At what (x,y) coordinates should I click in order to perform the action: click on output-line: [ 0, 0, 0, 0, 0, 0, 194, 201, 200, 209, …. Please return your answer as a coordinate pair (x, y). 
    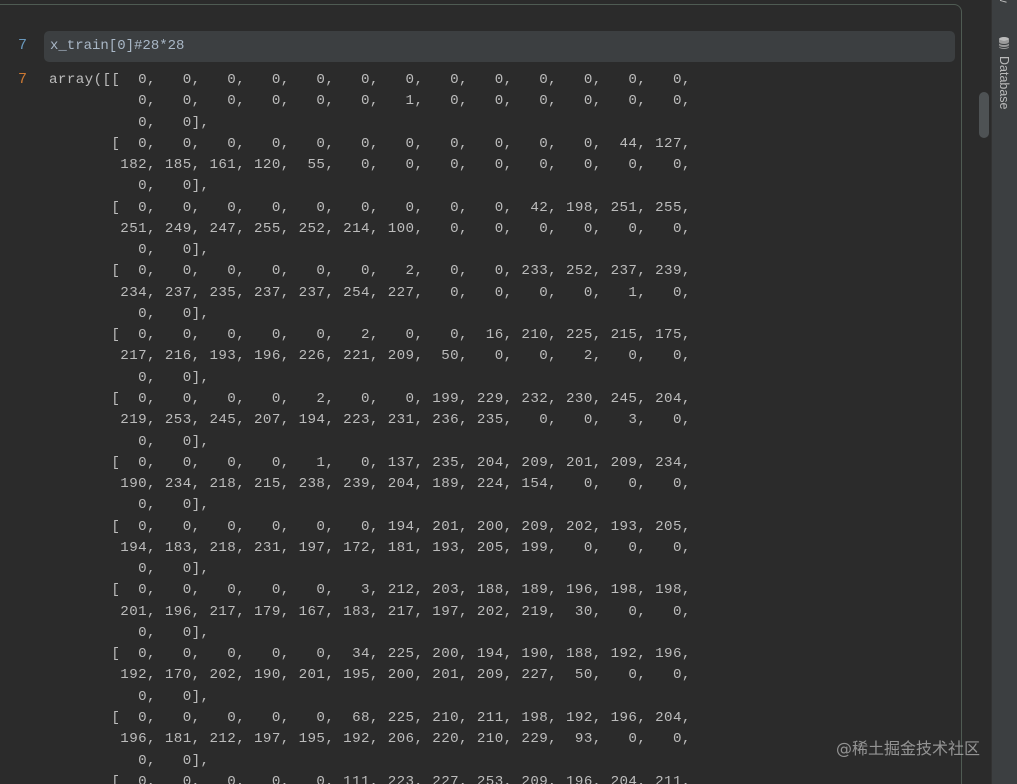
    Looking at the image, I should click on (370, 526).